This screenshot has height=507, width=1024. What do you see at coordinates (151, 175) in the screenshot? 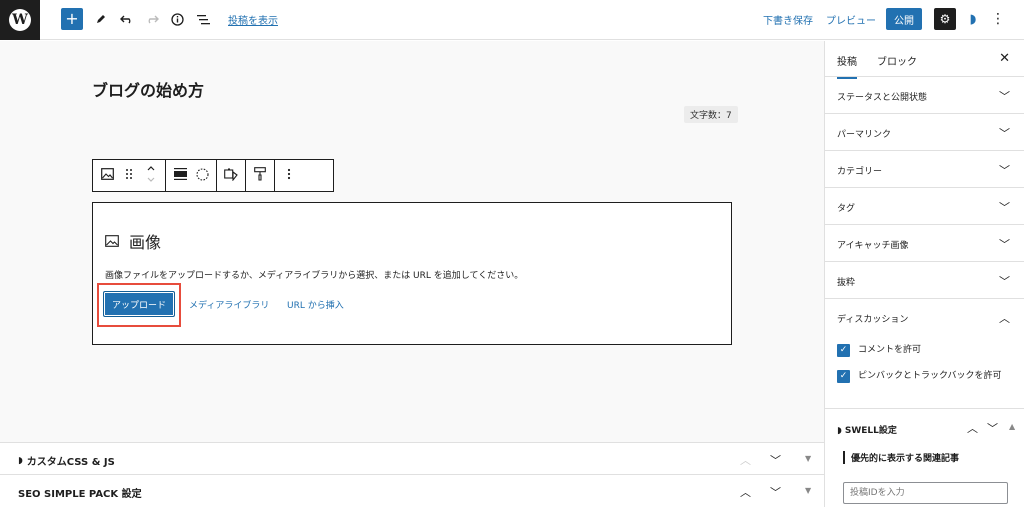
I see `move-up-down-icon` at bounding box center [151, 175].